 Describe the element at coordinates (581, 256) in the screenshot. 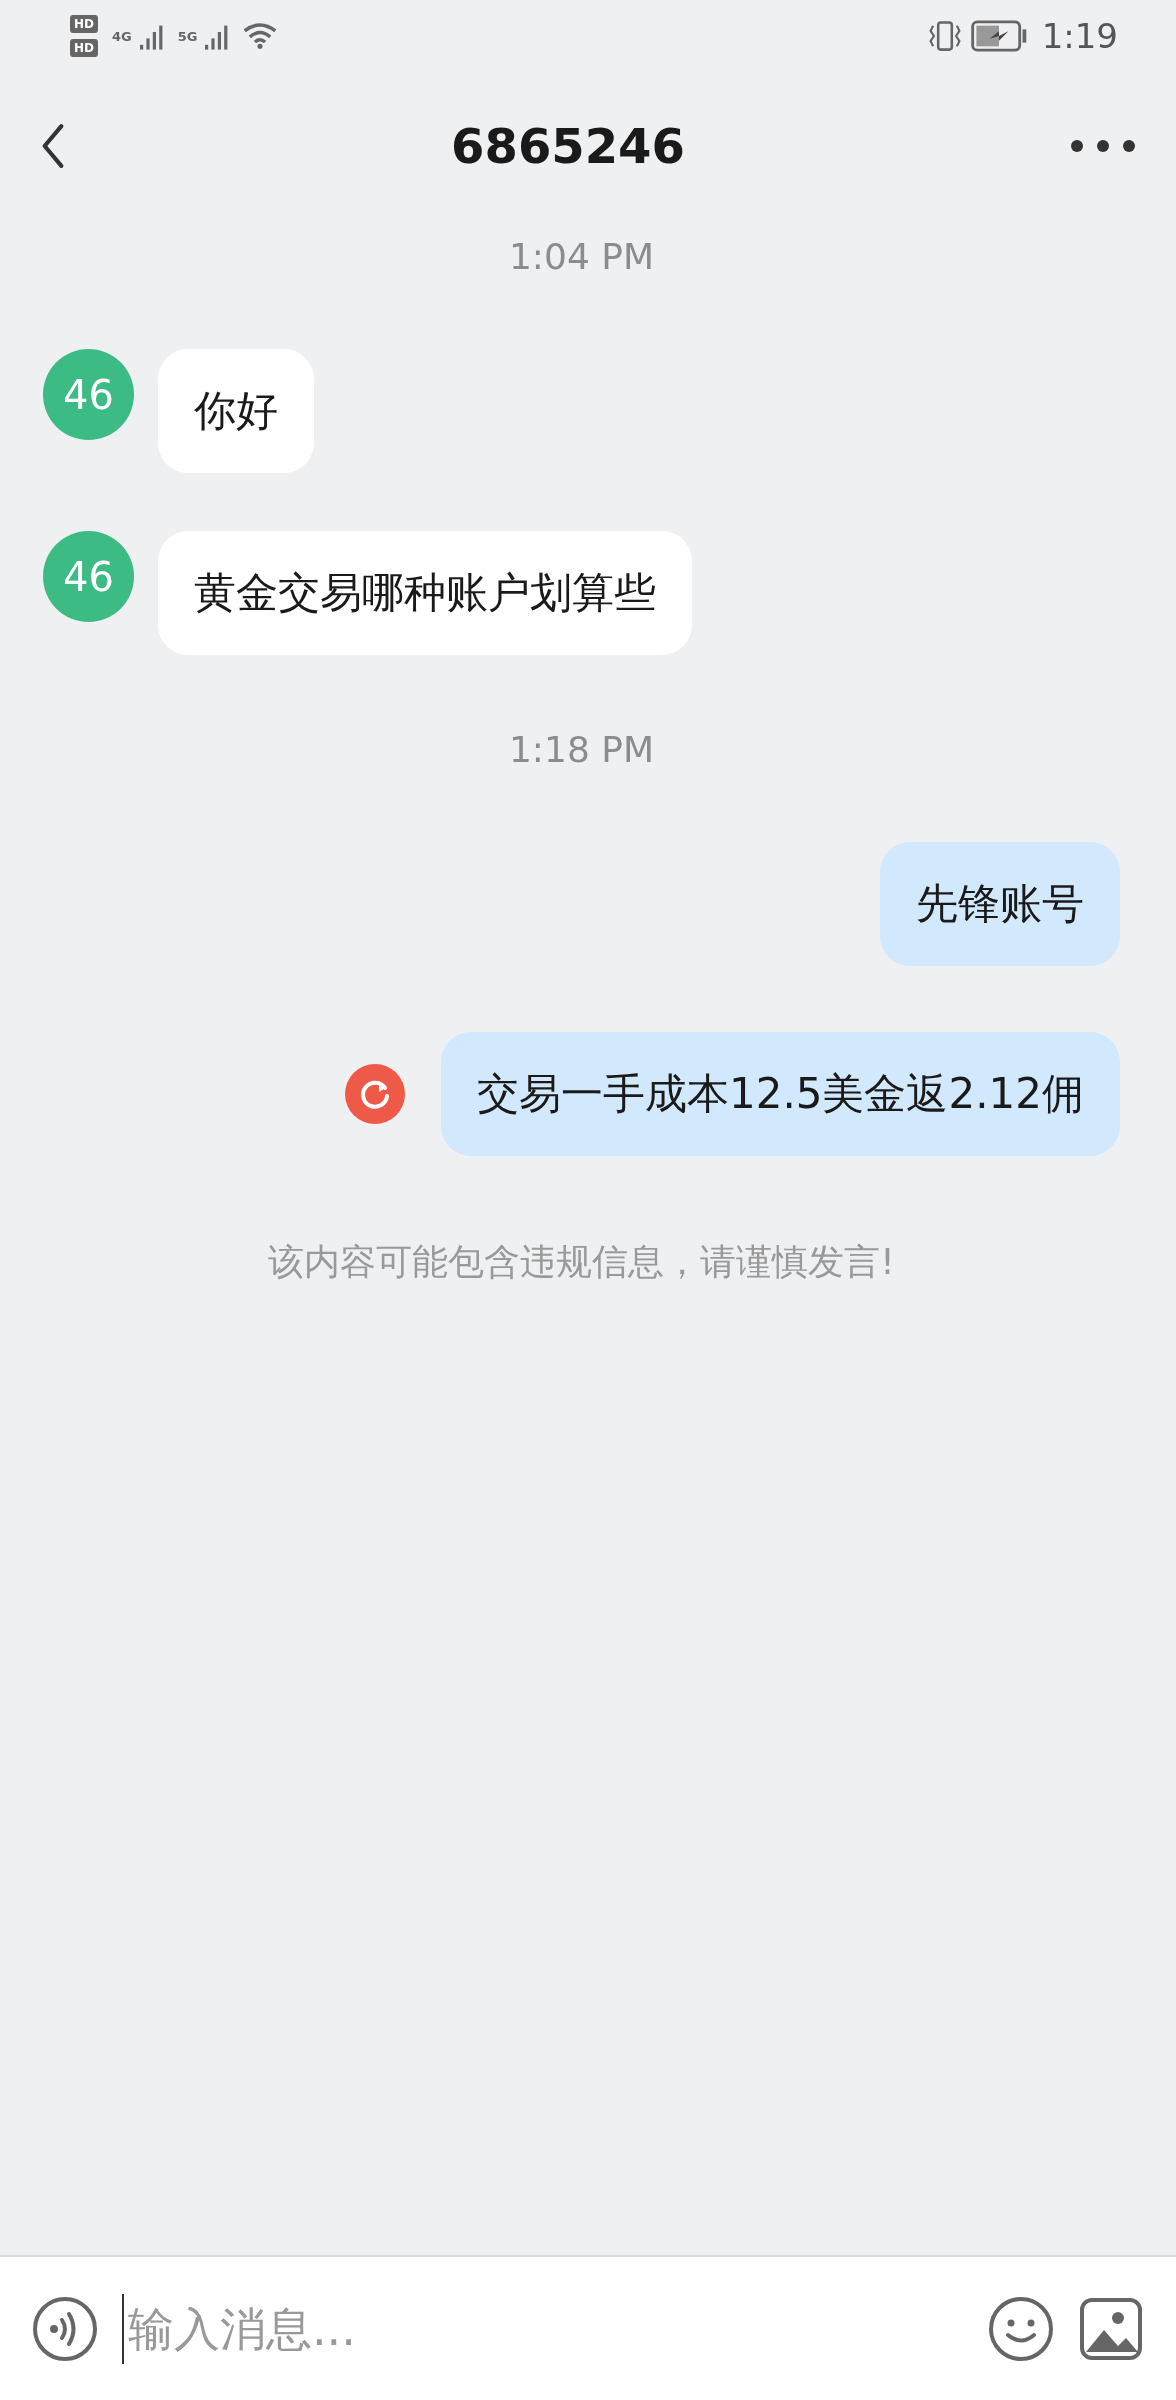

I see `timestamp: 1:04 PM` at that location.